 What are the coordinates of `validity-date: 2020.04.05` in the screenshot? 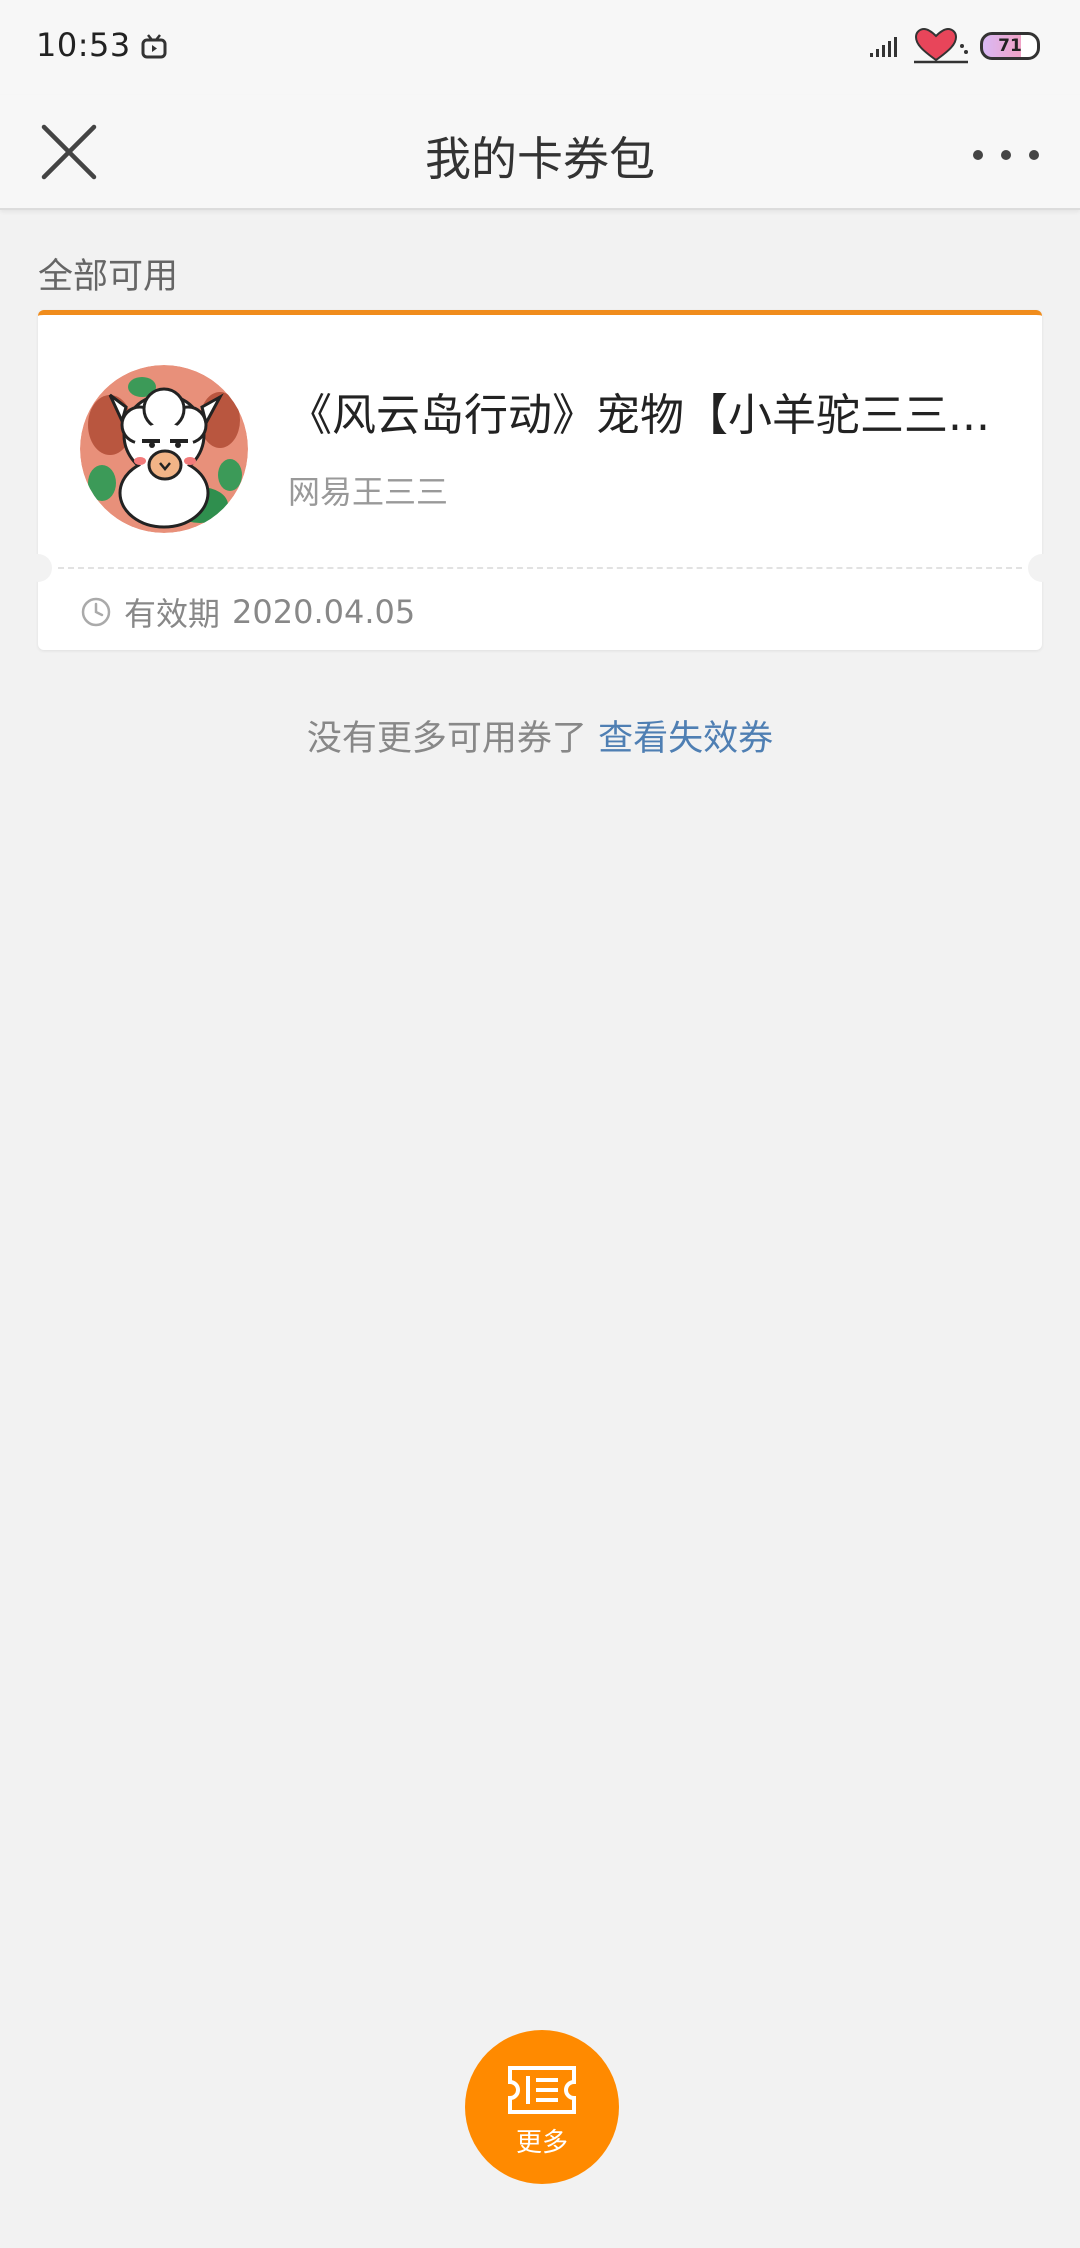 It's located at (324, 612).